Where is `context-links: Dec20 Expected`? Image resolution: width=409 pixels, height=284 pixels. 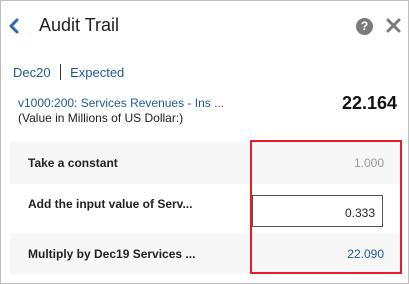
context-links: Dec20 Expected is located at coordinates (68, 72).